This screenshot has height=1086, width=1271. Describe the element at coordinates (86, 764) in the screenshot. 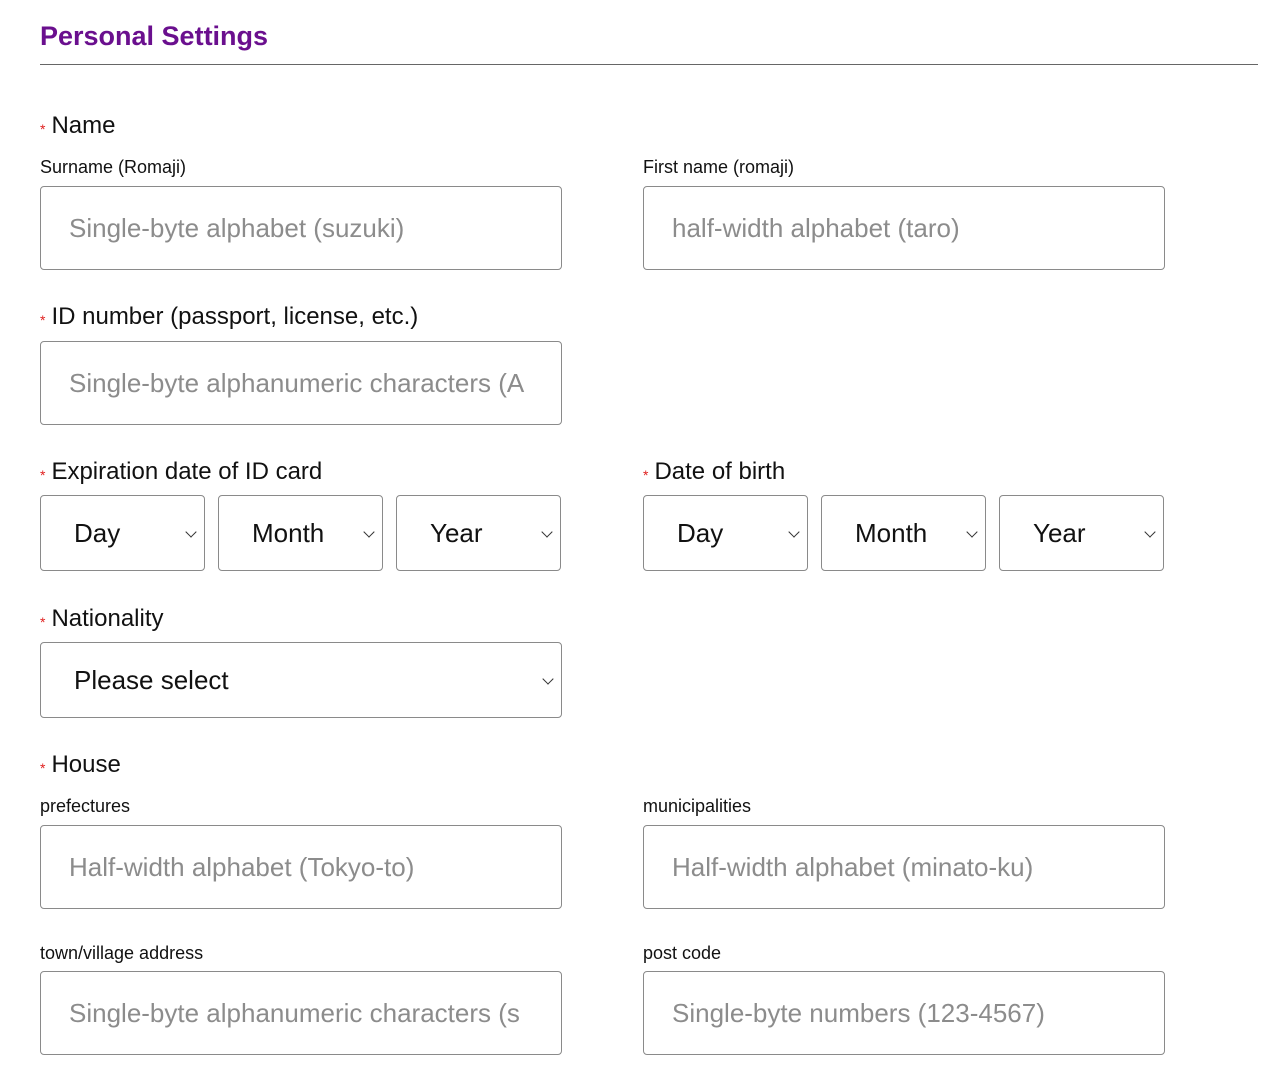

I see `house-label-text: House` at that location.